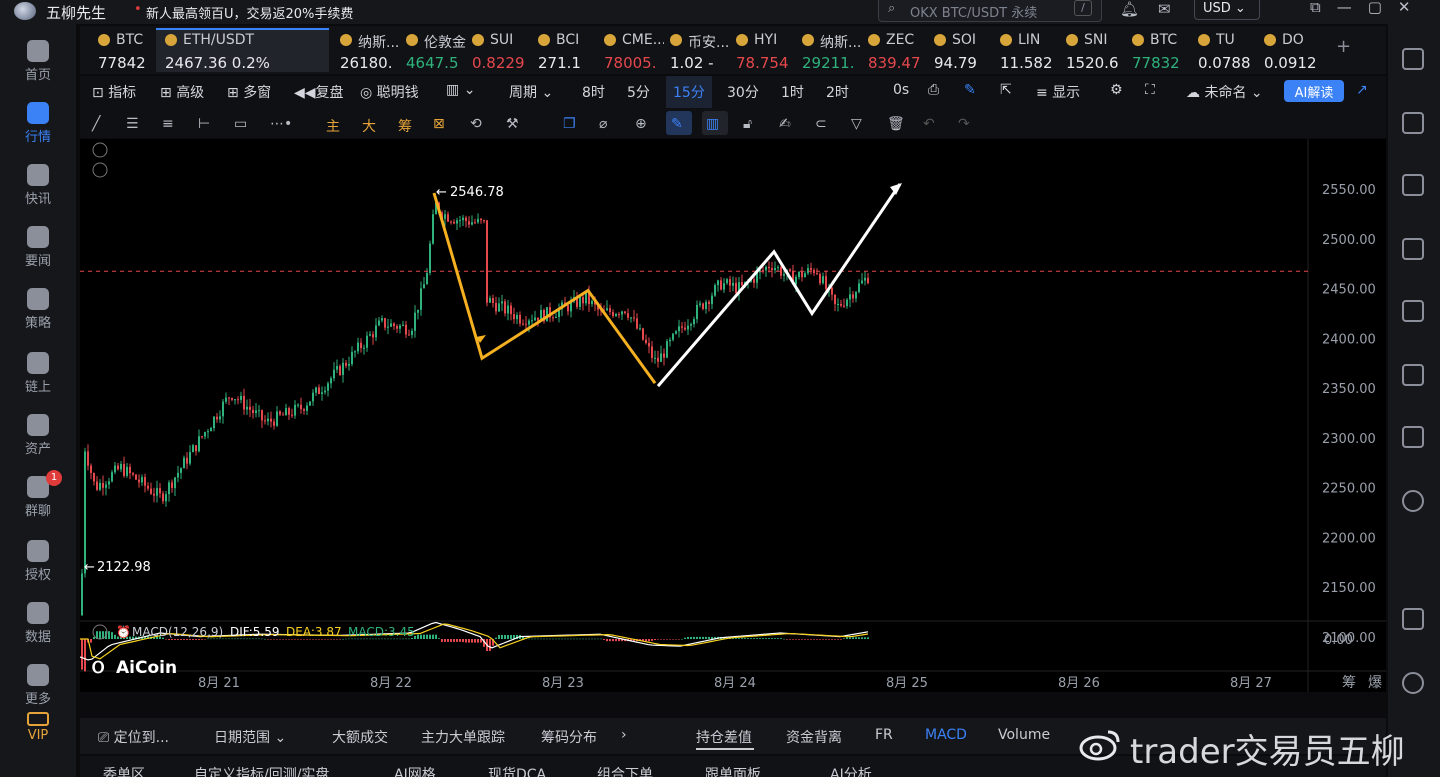 The image size is (1440, 777). What do you see at coordinates (250, 737) in the screenshot?
I see `date-range-button: 日期范围 ⌄` at bounding box center [250, 737].